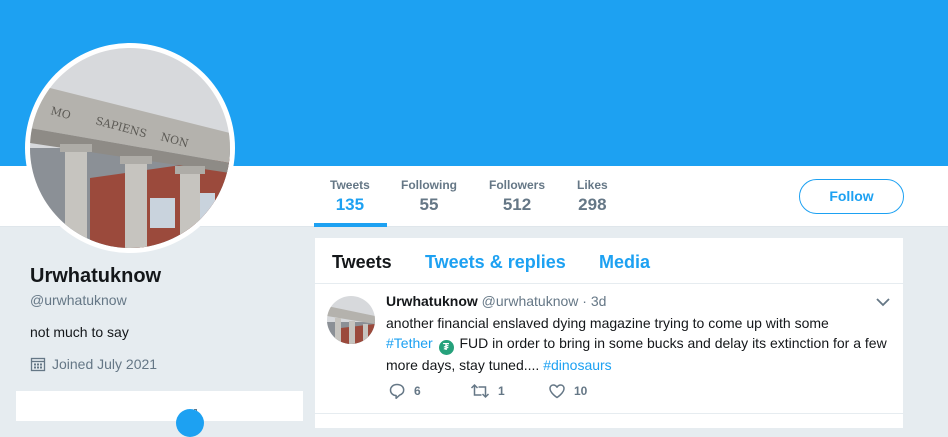  I want to click on tweet-avatar-photo, so click(351, 320).